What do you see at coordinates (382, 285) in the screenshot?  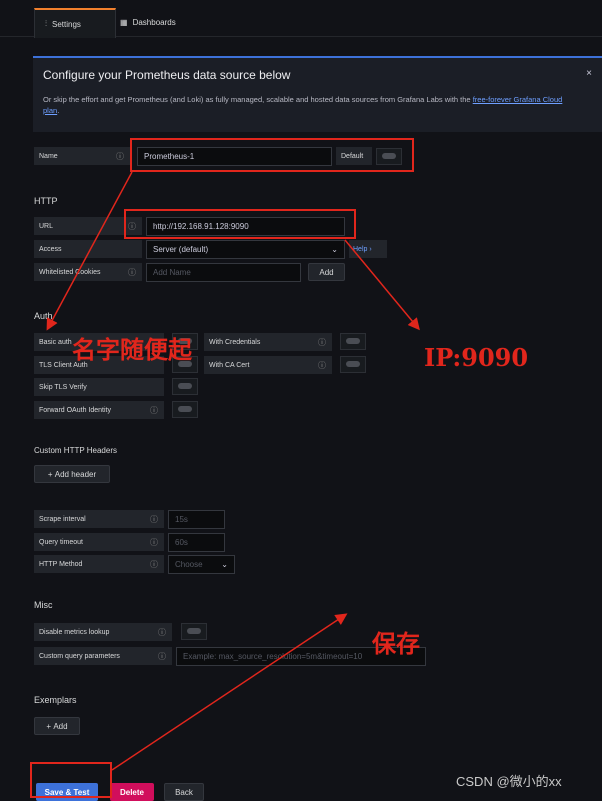 I see `arrow-to-ip-note` at bounding box center [382, 285].